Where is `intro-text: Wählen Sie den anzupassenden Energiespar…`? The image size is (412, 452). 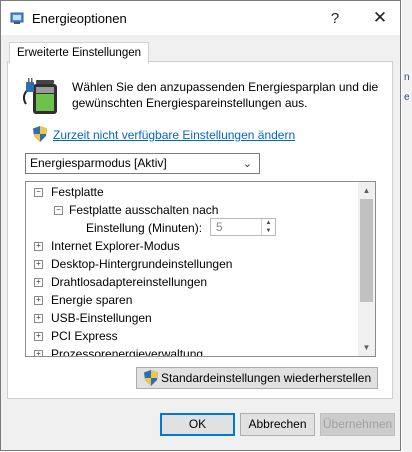 intro-text: Wählen Sie den anzupassenden Energiespar… is located at coordinates (225, 95).